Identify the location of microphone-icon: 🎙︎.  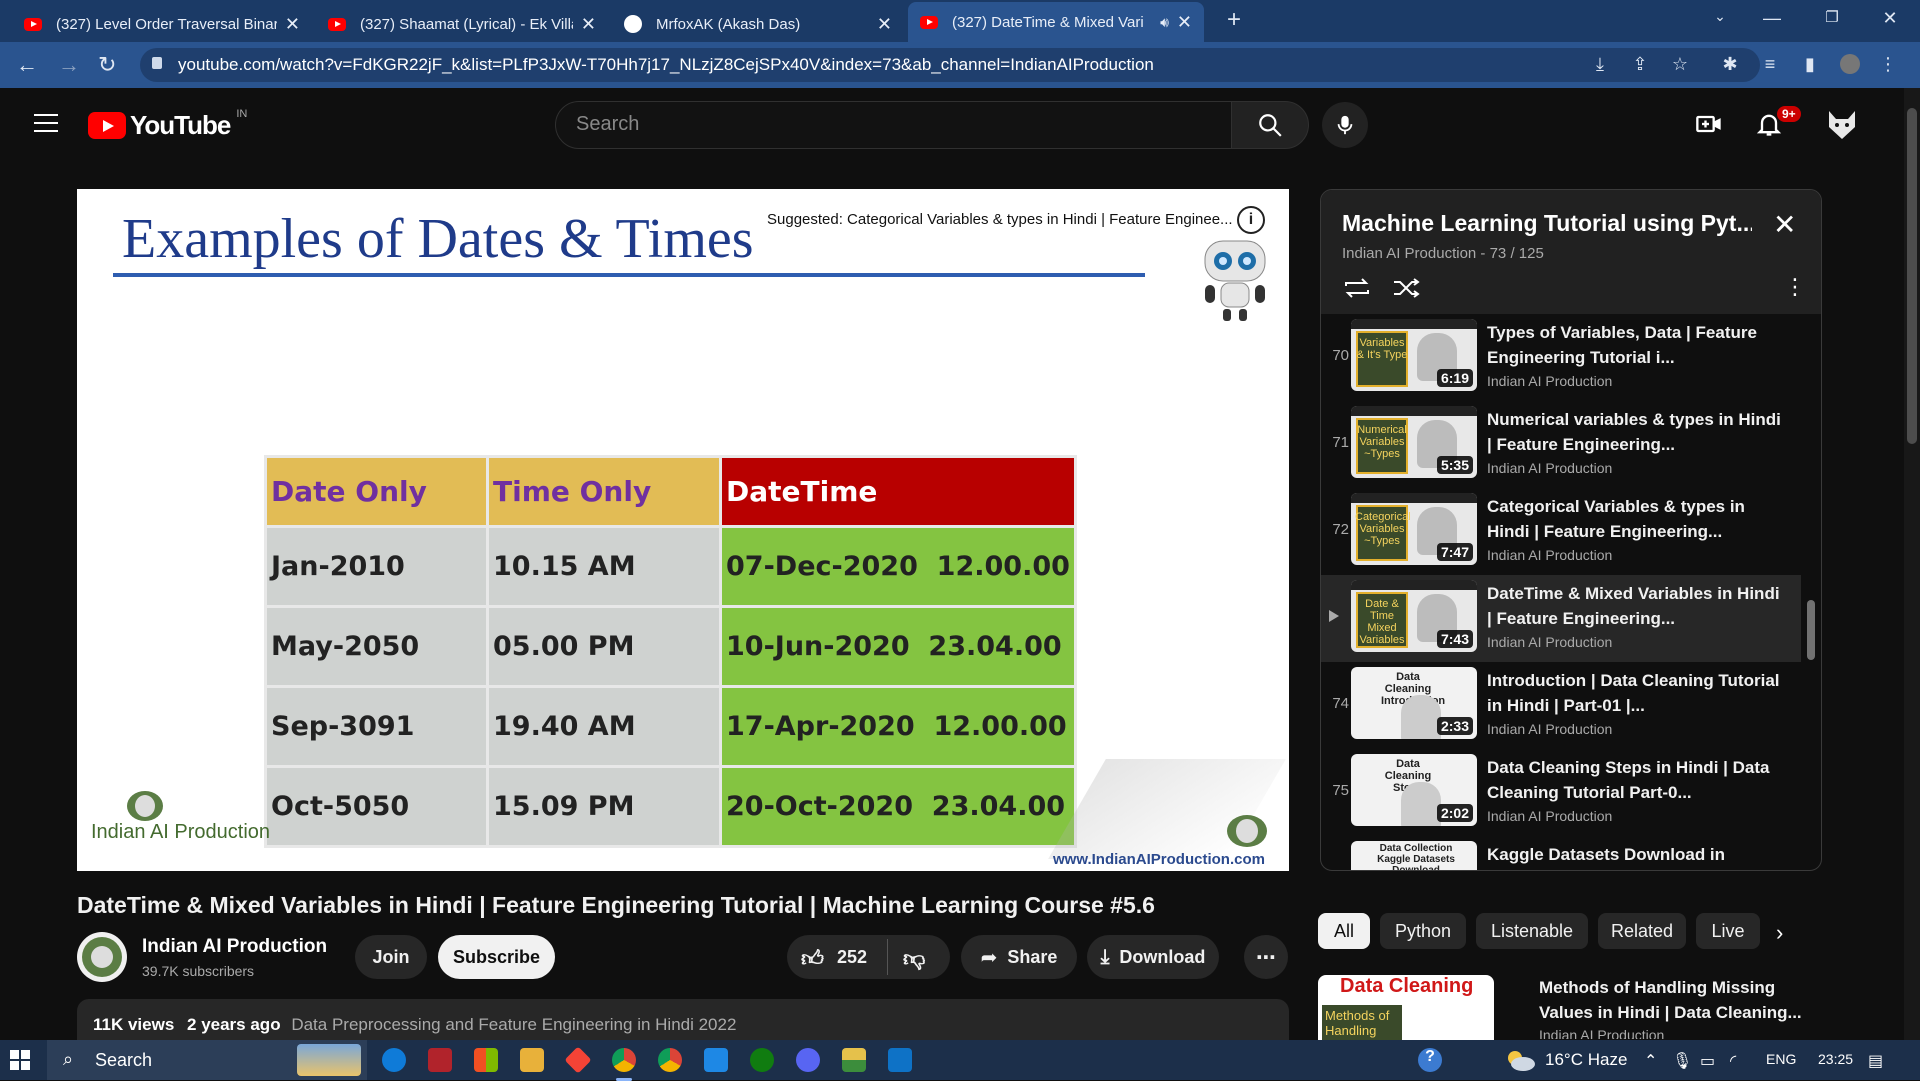
(1682, 1061).